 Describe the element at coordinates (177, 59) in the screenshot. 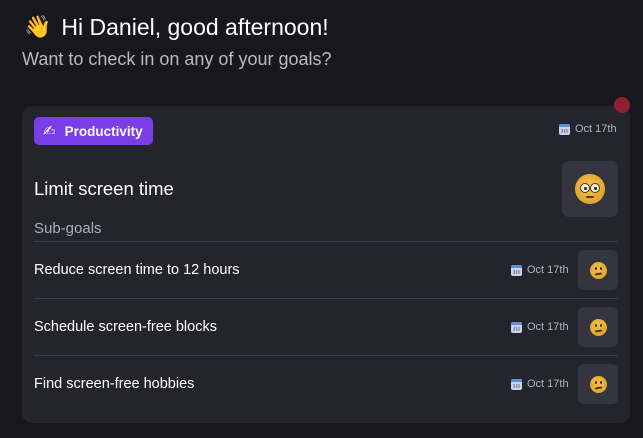

I see `greeting-subtitle: Want to check in on any of your goals?` at that location.